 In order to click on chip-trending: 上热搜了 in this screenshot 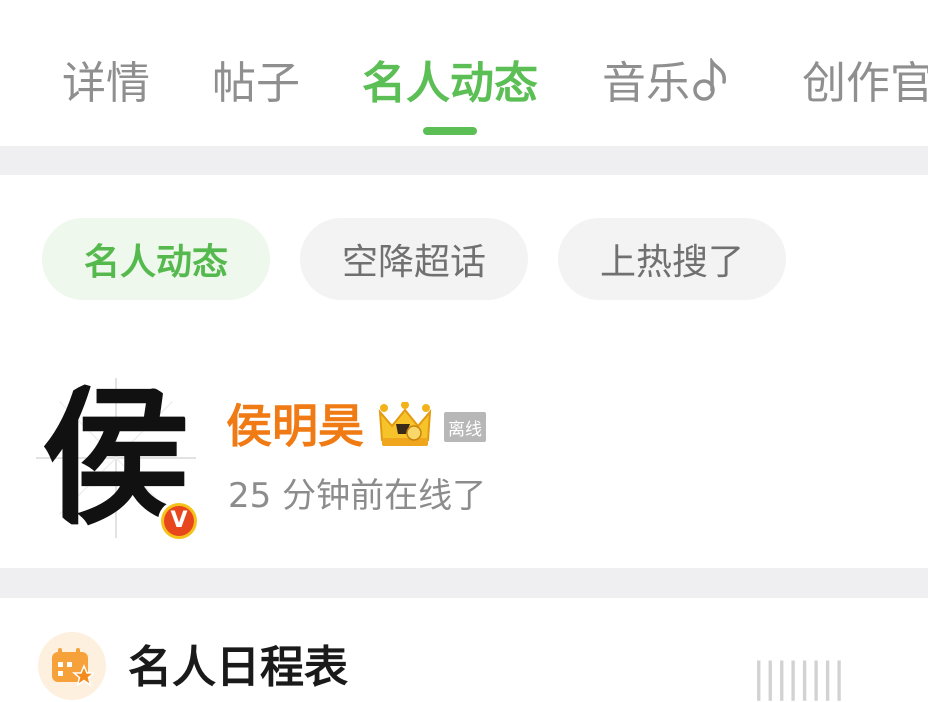, I will do `click(672, 259)`.